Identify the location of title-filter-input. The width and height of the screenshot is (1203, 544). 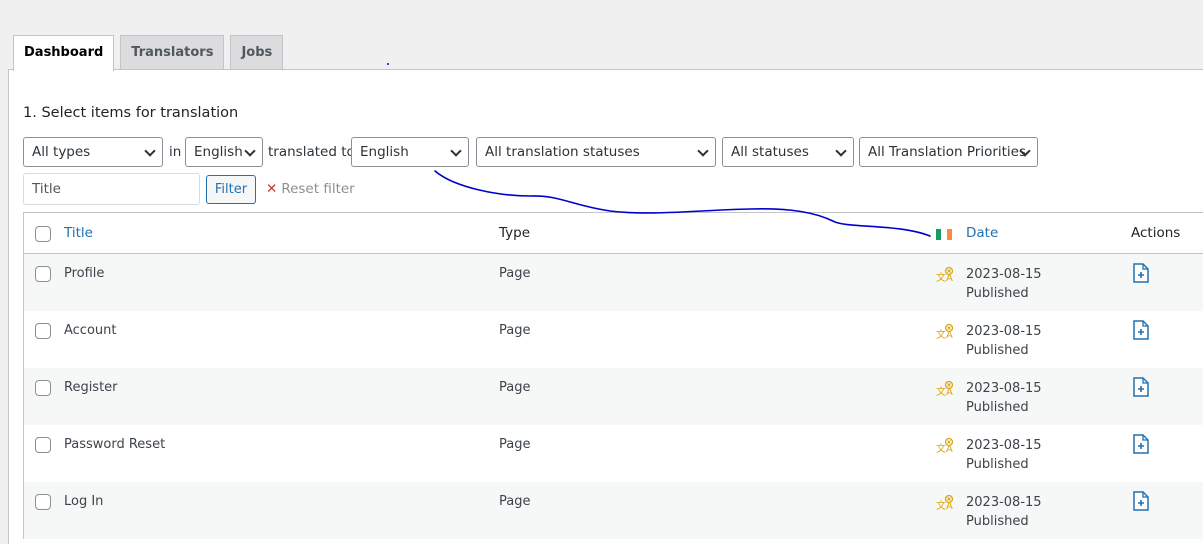
(111, 189).